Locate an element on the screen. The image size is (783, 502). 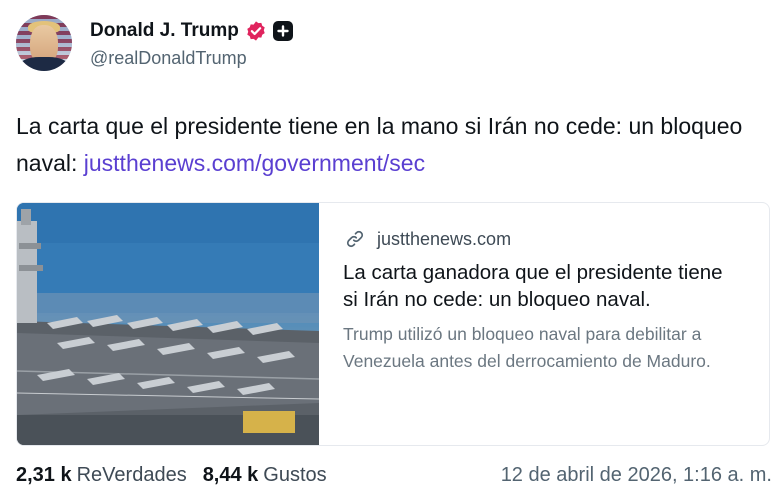
link-icon is located at coordinates (355, 239).